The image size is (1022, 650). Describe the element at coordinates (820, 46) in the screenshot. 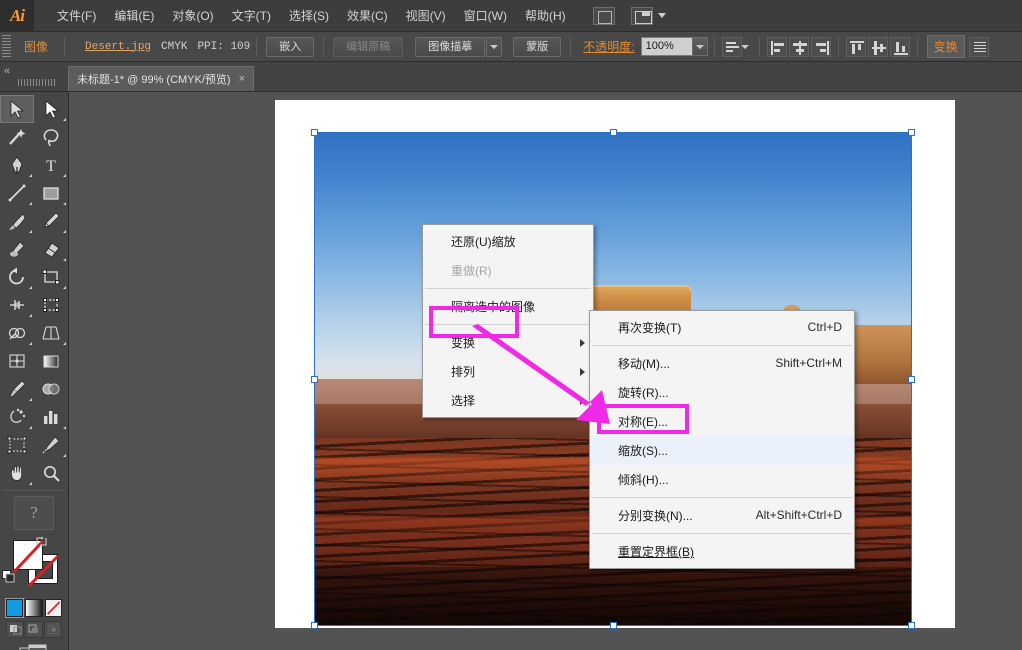

I see `align-right-icon` at that location.